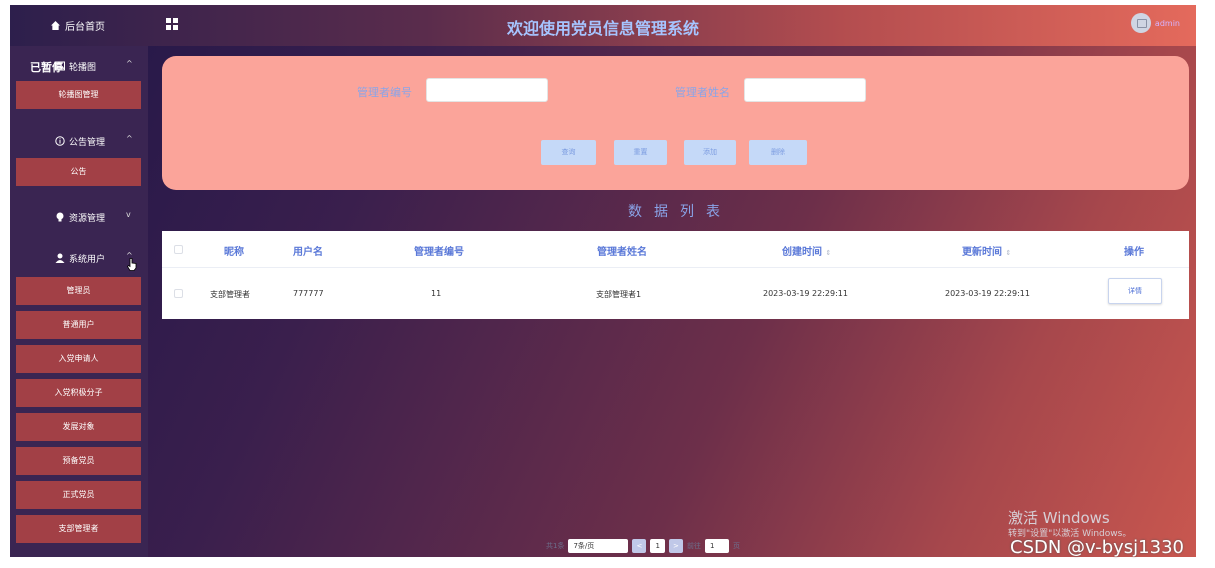 This screenshot has height=568, width=1215. Describe the element at coordinates (987, 293) in the screenshot. I see `cell-updated: 2023-03-19 22:29:11` at that location.